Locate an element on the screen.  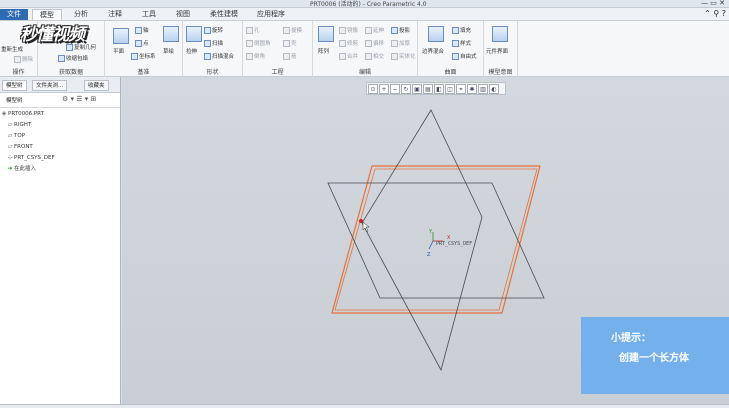
draft-icon is located at coordinates (286, 30).